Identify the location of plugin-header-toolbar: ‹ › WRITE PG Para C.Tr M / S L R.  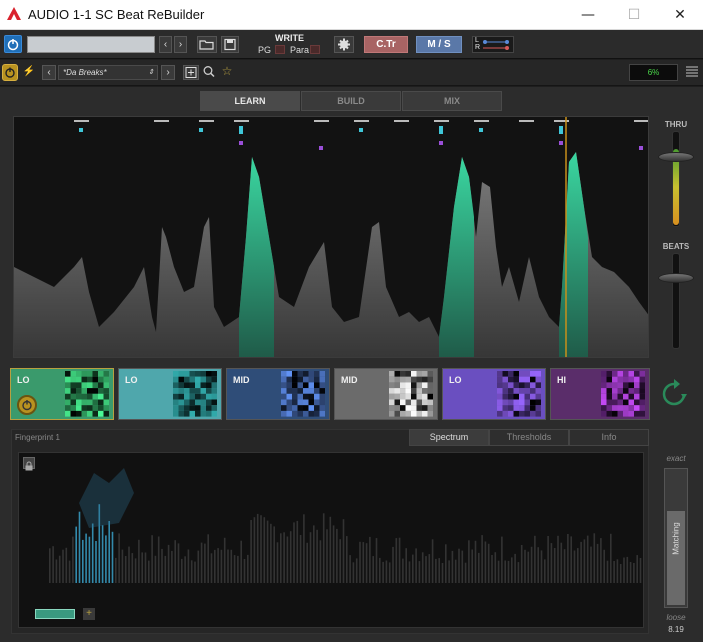
(351, 44).